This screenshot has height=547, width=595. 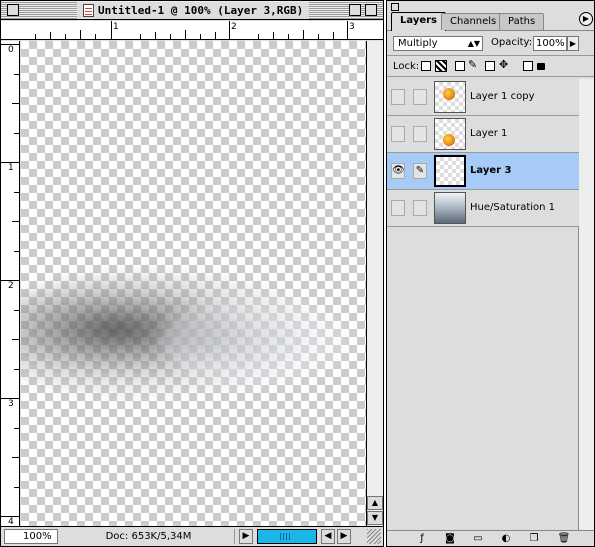 I want to click on status-bar: 100% Doc: 653K/5,34M ▶ ◀ ▶, so click(x=192, y=536).